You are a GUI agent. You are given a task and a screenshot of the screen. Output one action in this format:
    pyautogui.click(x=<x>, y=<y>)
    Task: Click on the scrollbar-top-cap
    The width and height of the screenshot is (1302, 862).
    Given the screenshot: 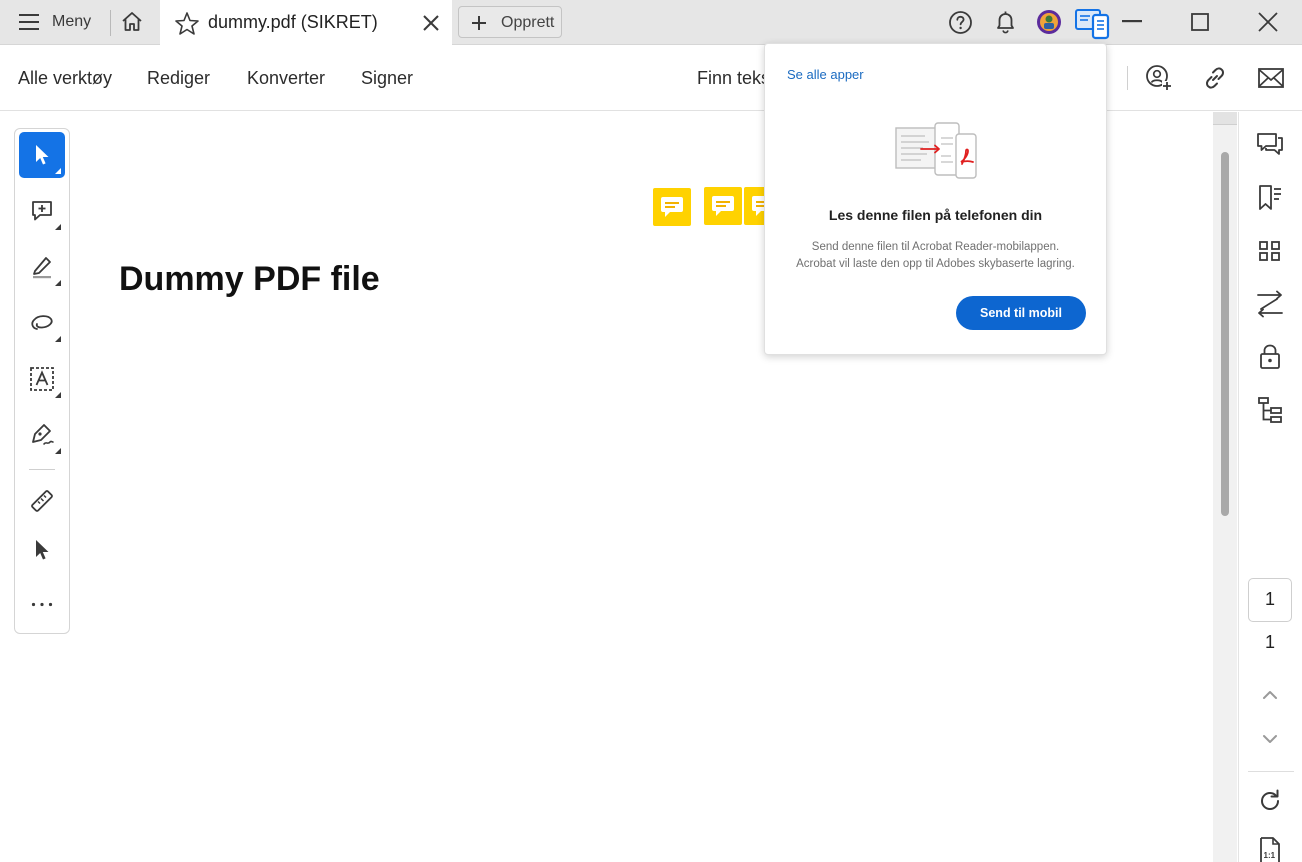 What is the action you would take?
    pyautogui.click(x=1225, y=118)
    